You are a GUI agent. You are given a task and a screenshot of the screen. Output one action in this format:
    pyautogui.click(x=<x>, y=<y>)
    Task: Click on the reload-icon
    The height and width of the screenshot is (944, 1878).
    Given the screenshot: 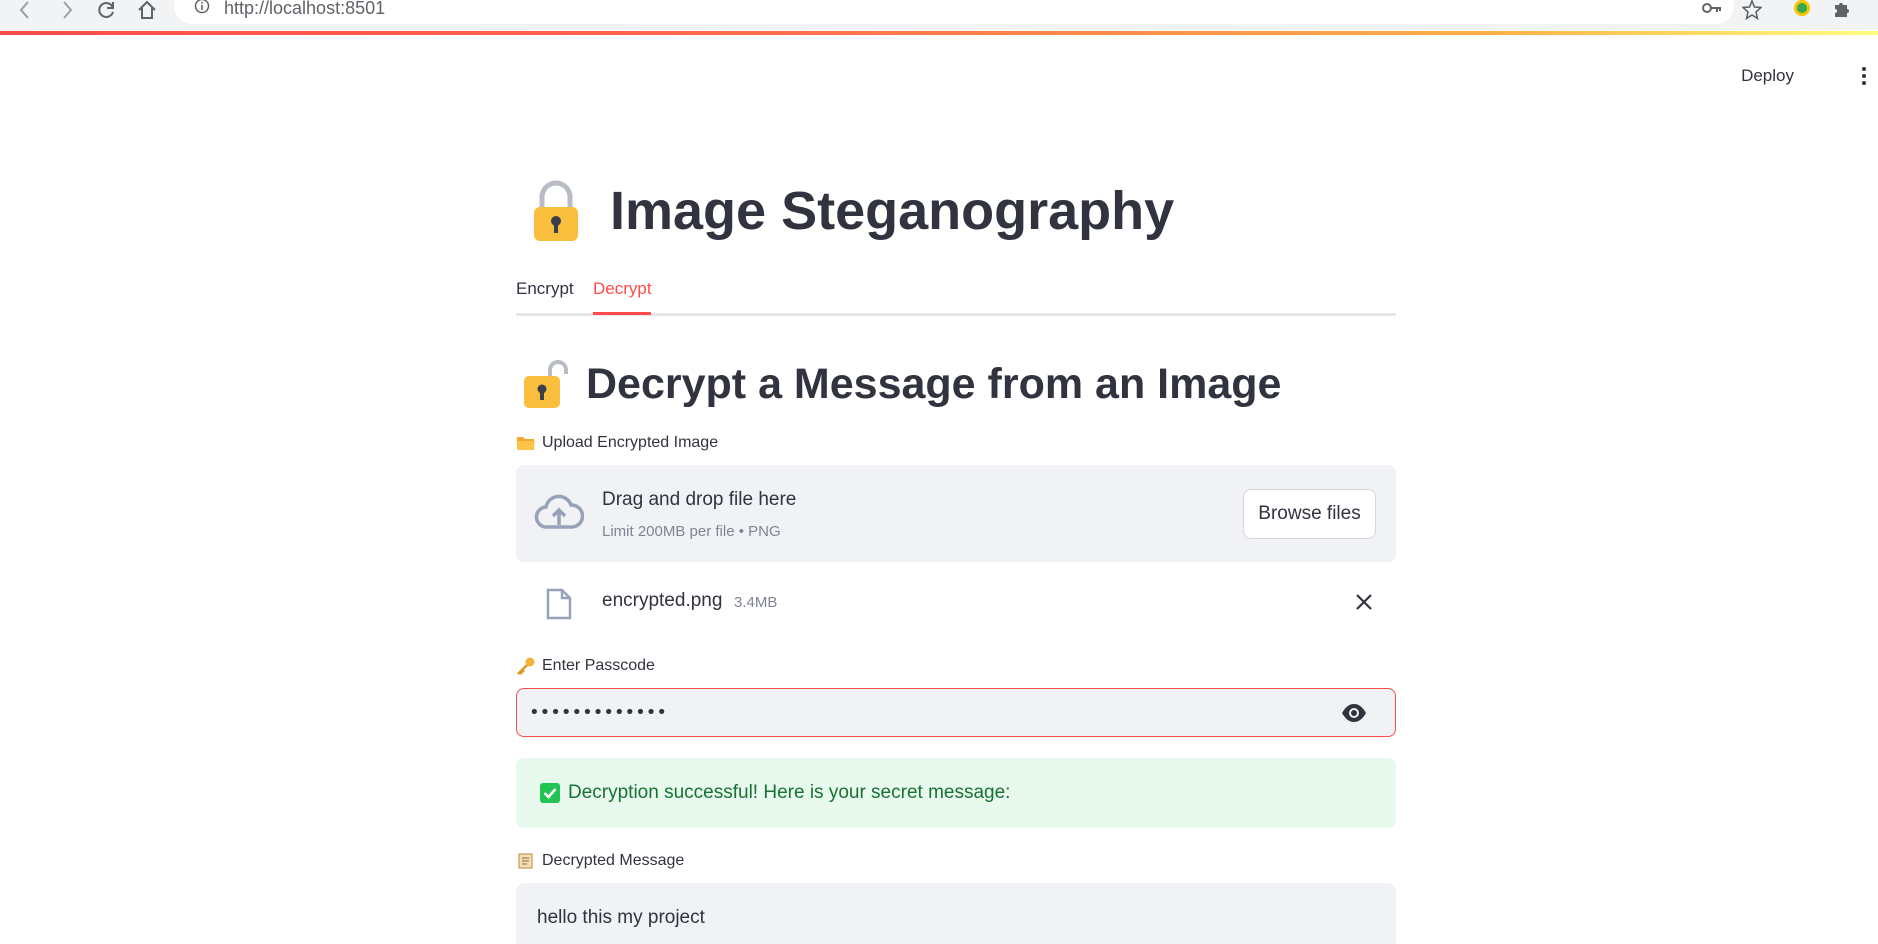 What is the action you would take?
    pyautogui.click(x=107, y=10)
    